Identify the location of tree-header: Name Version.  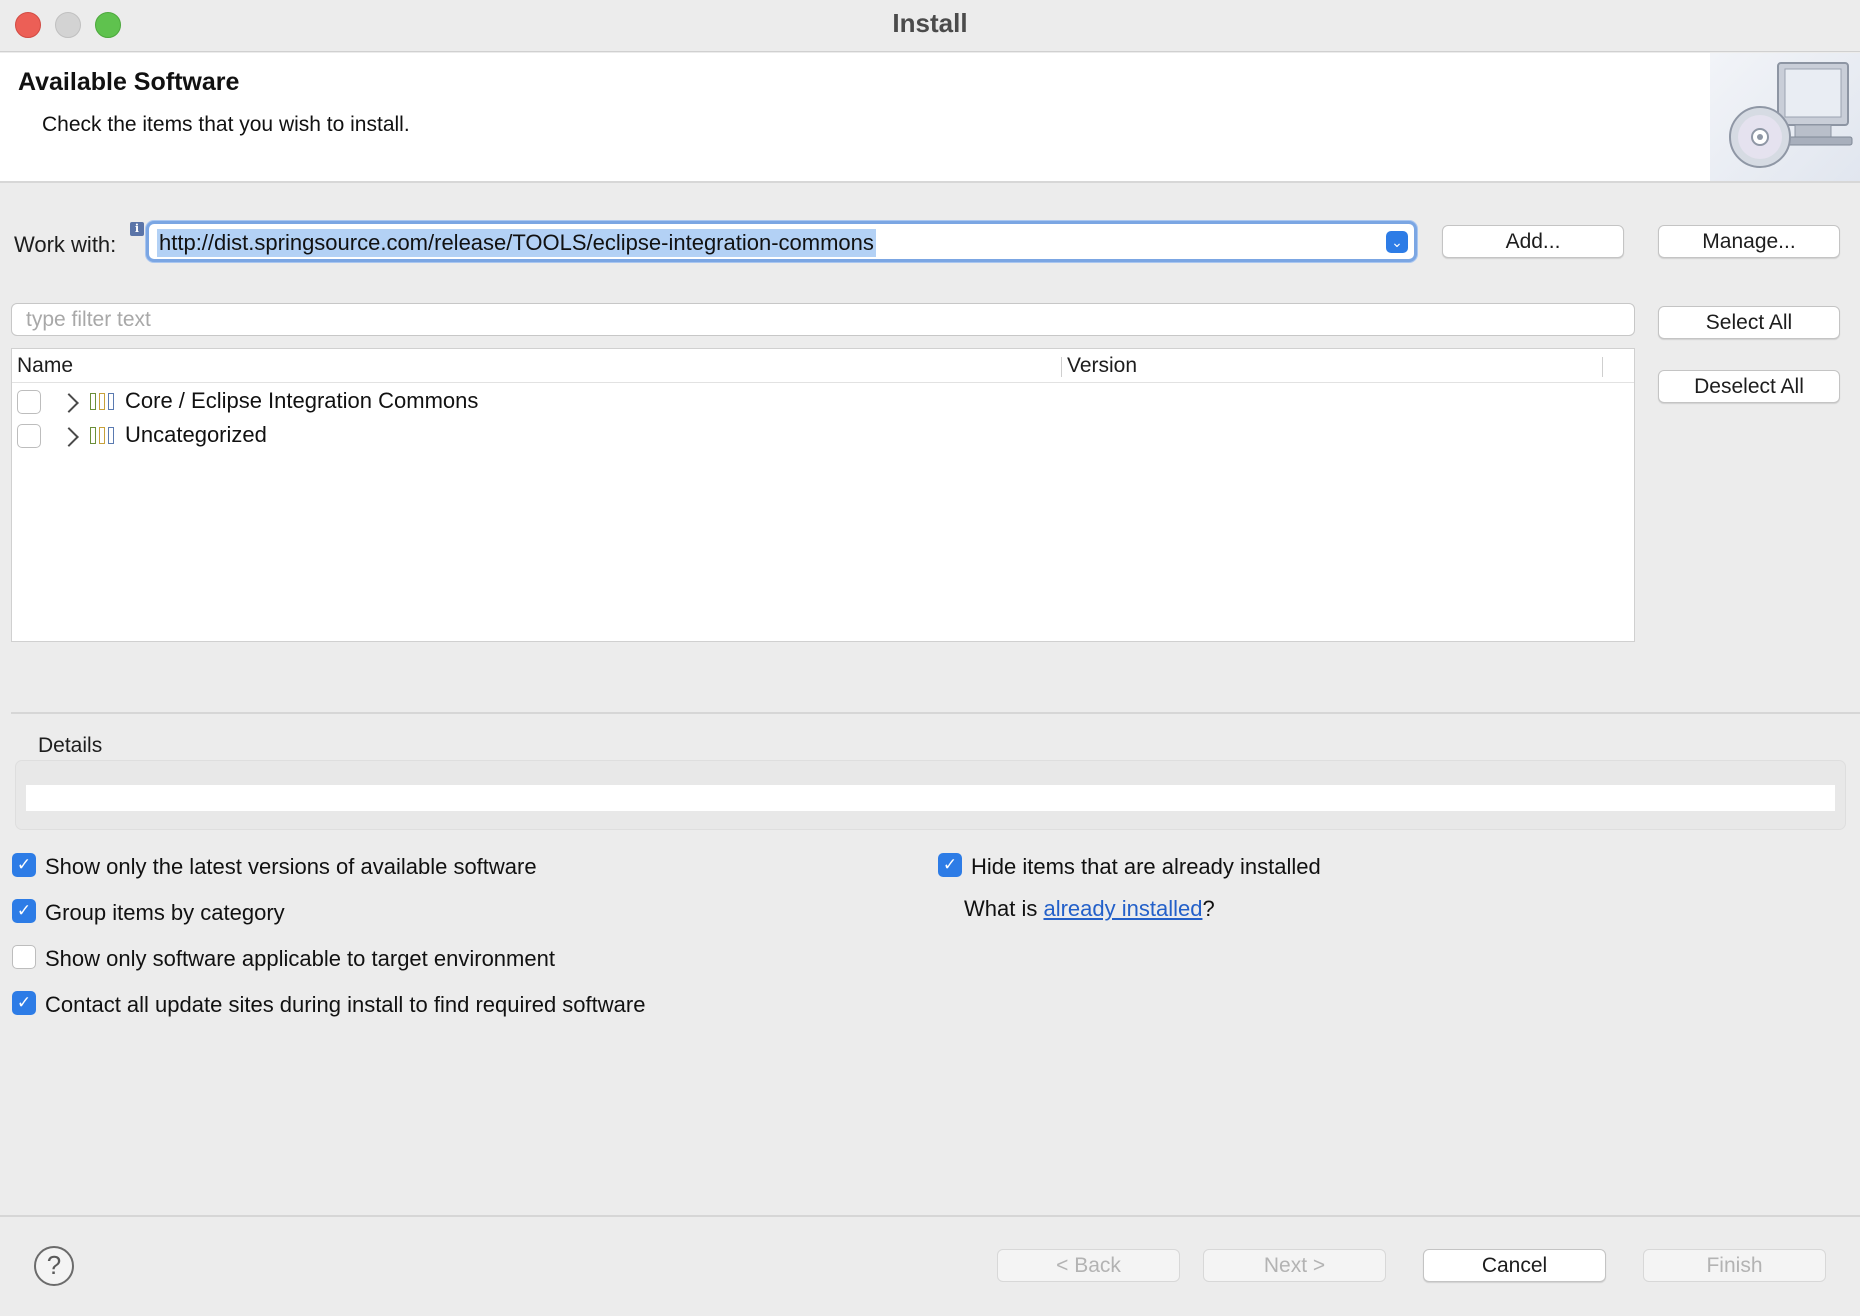
(823, 366).